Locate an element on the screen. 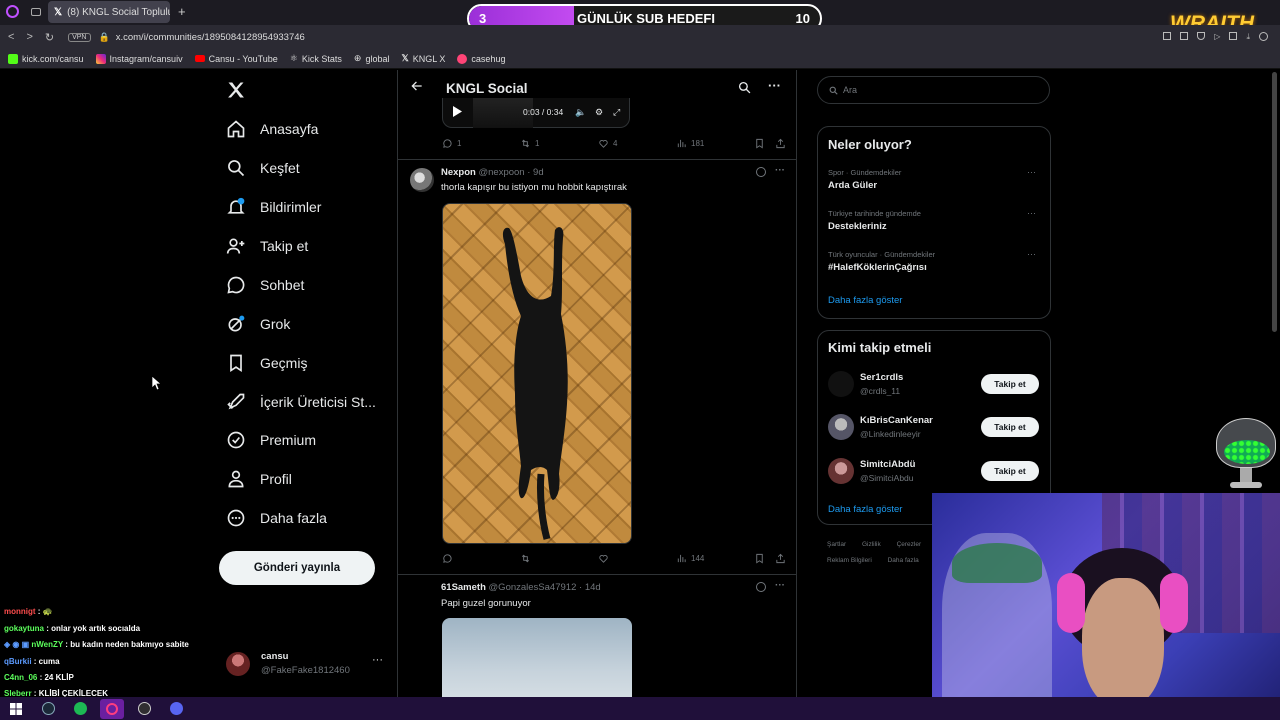 The height and width of the screenshot is (720, 1280). suggestion-row: SimitciAbdü @SimitciAbdu Takip et is located at coordinates (935, 471).